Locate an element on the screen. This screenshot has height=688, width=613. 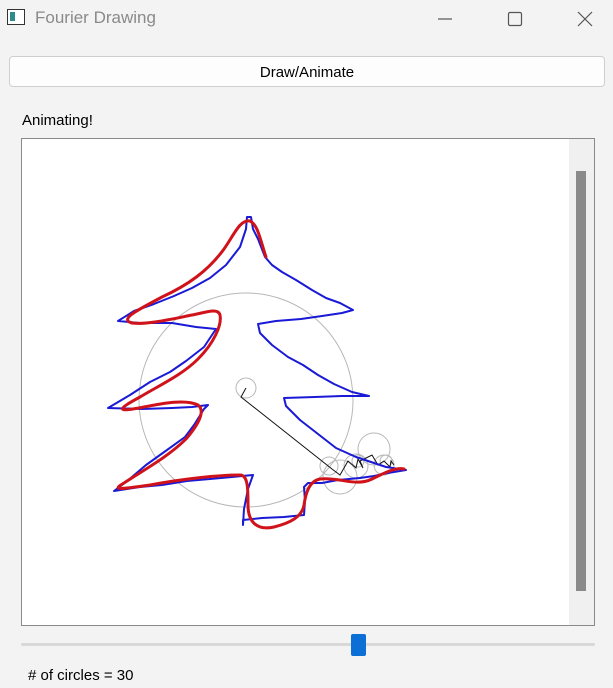
slider-groove is located at coordinates (308, 644).